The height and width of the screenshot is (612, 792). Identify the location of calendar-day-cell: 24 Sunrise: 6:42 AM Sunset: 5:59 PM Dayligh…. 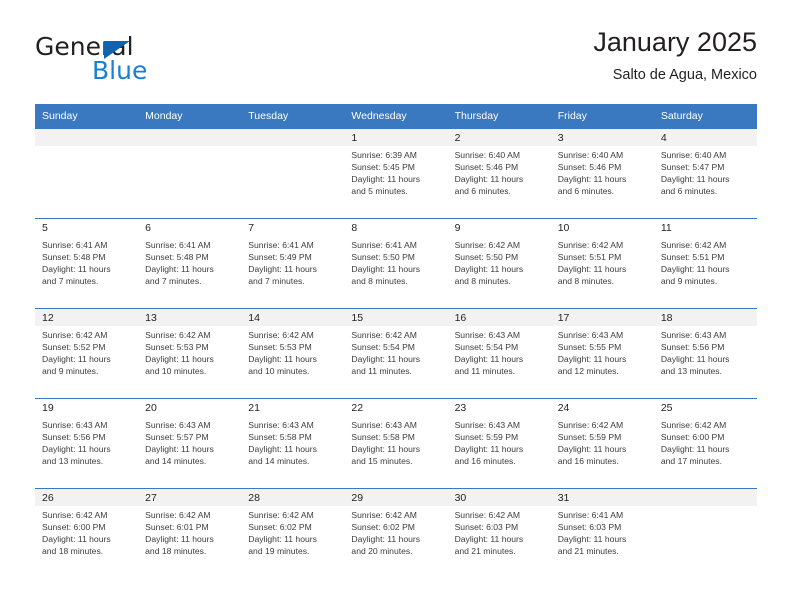
(602, 443).